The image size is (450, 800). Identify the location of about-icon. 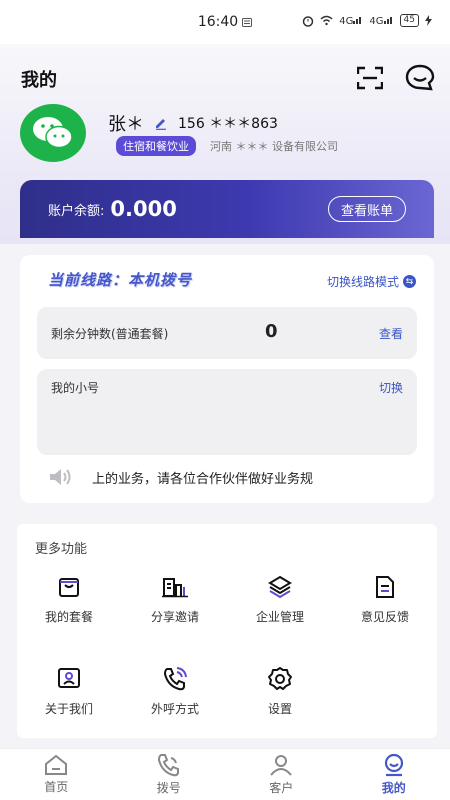
(69, 678).